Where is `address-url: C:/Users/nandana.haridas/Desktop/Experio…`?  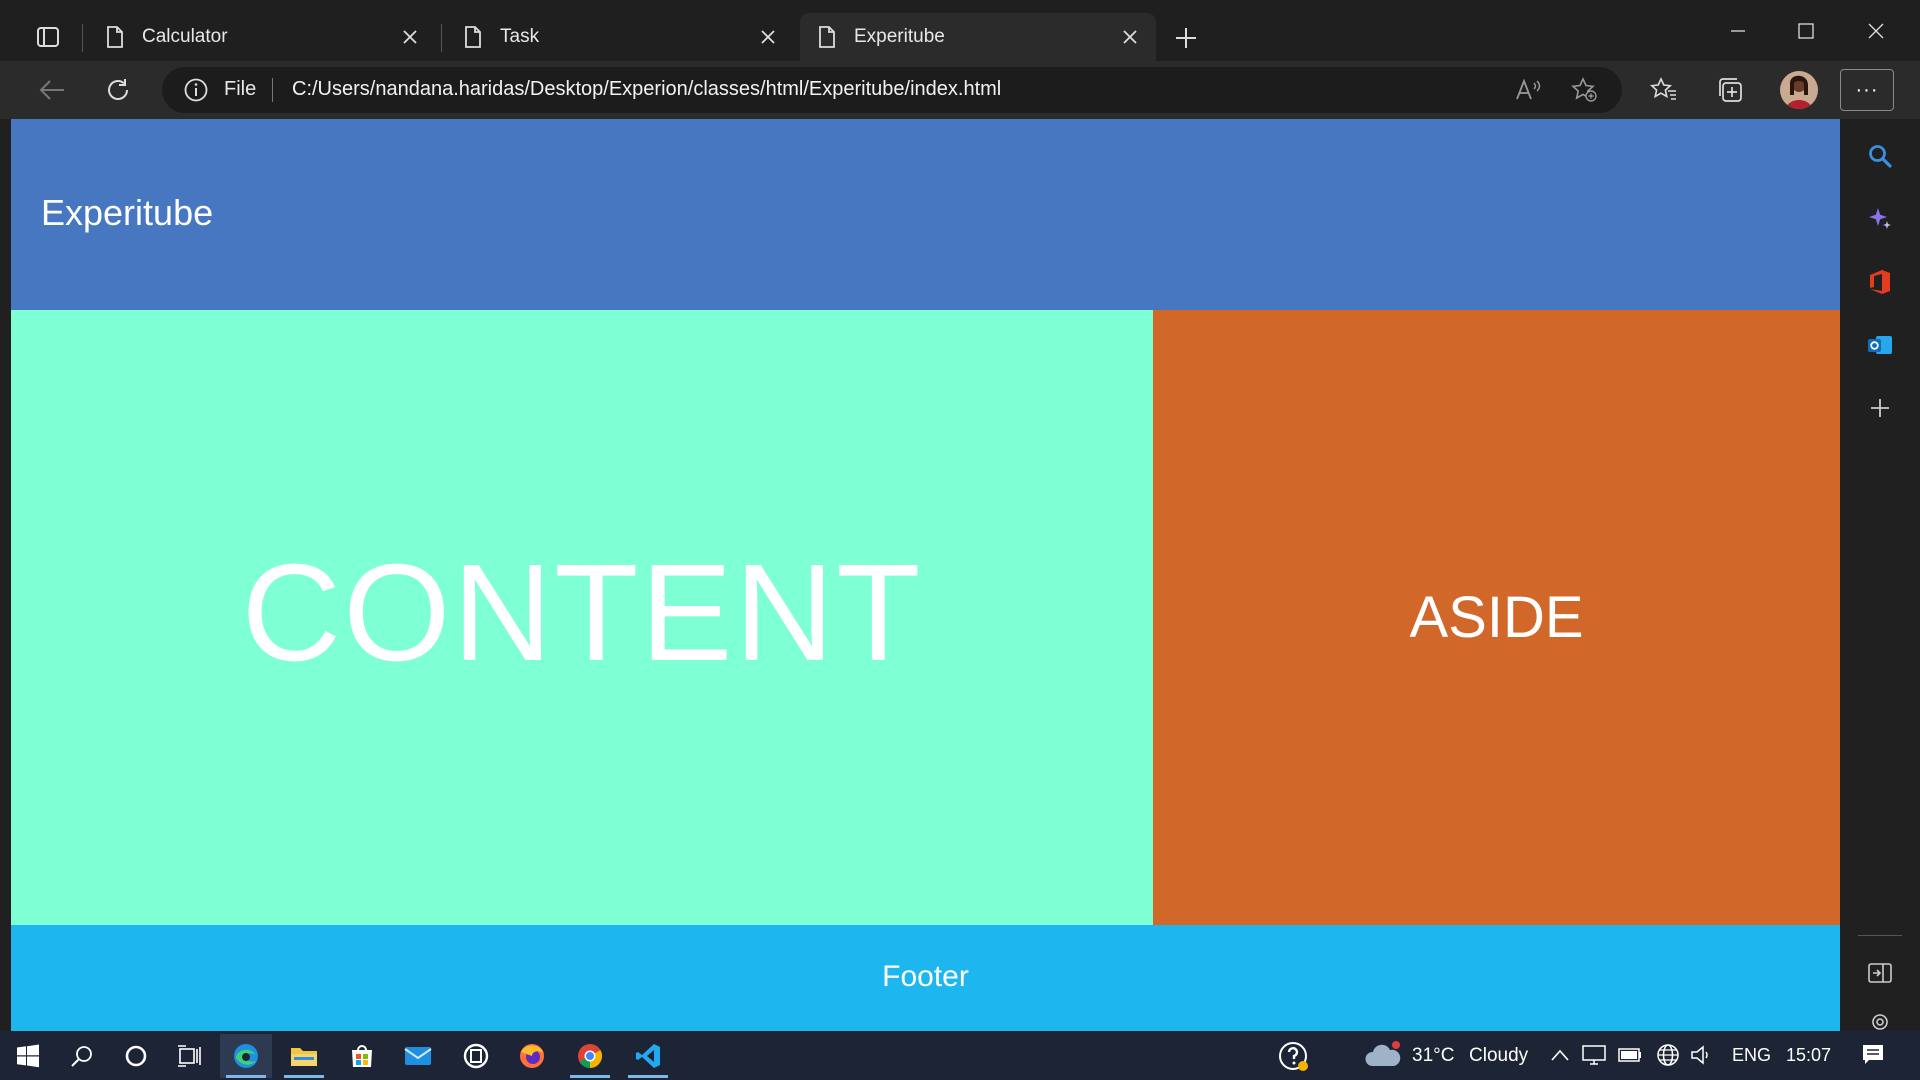 address-url: C:/Users/nandana.haridas/Desktop/Experio… is located at coordinates (646, 89).